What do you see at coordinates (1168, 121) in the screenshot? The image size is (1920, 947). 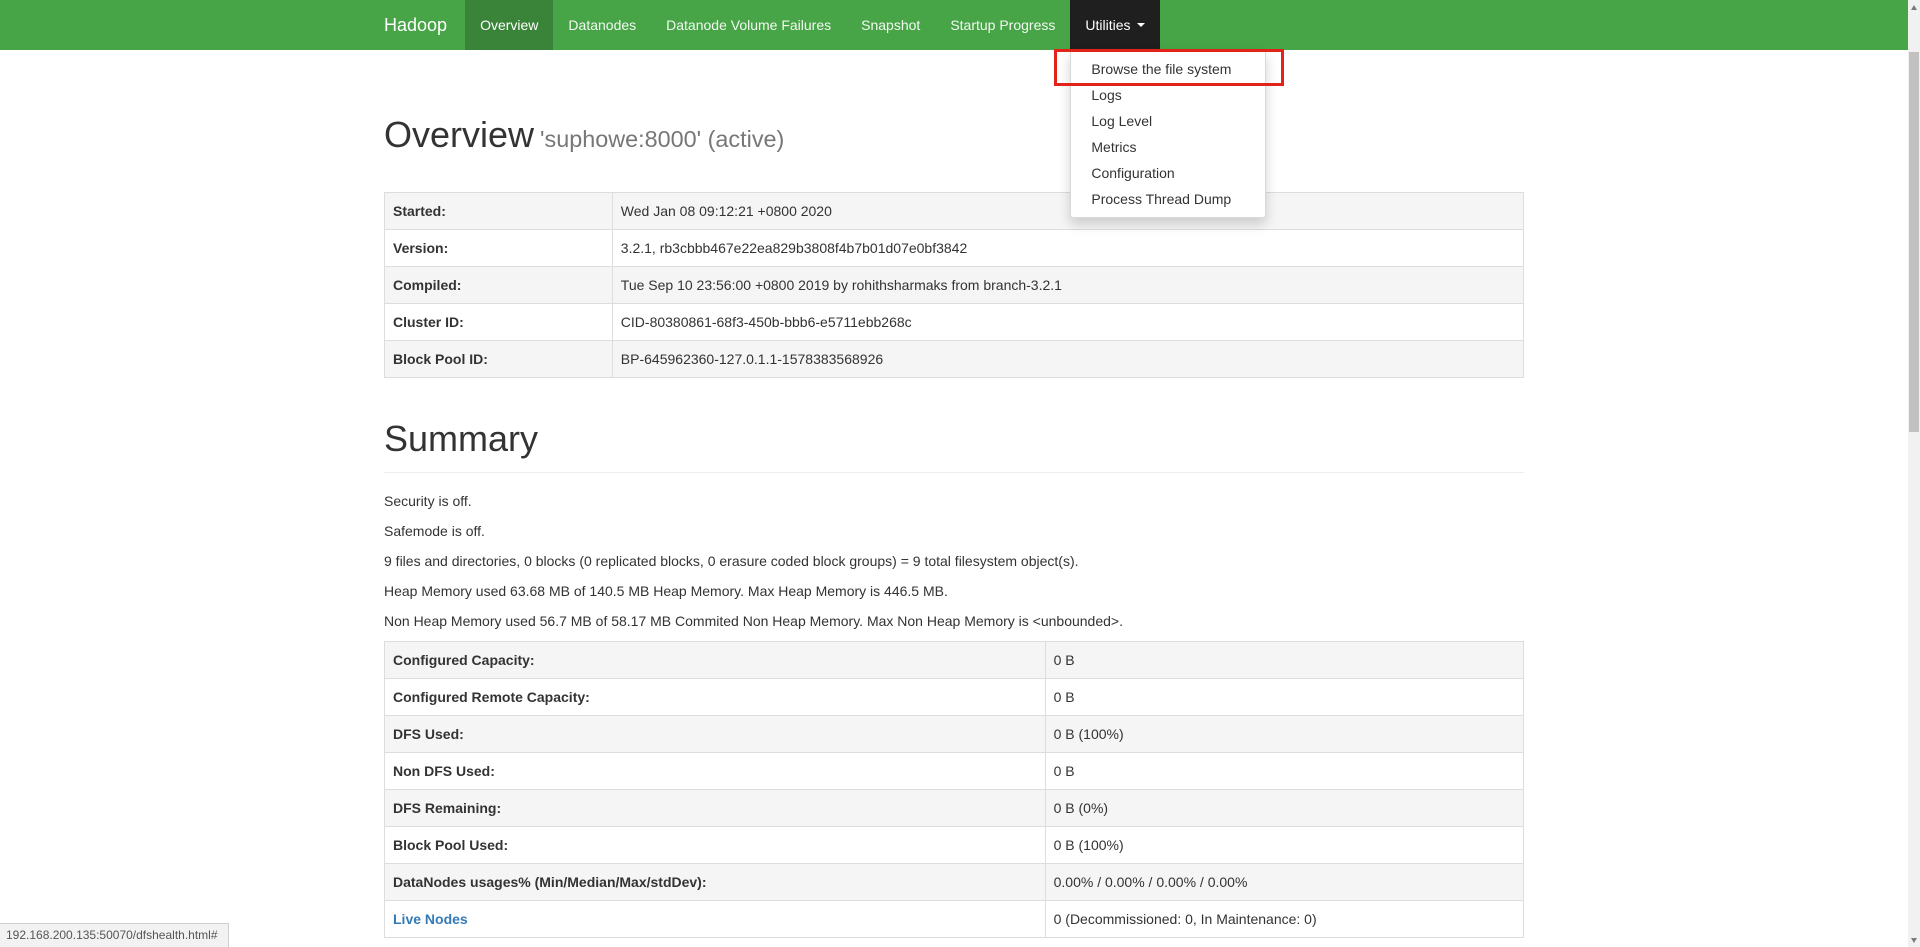 I see `menu-item-log-level: Log Level` at bounding box center [1168, 121].